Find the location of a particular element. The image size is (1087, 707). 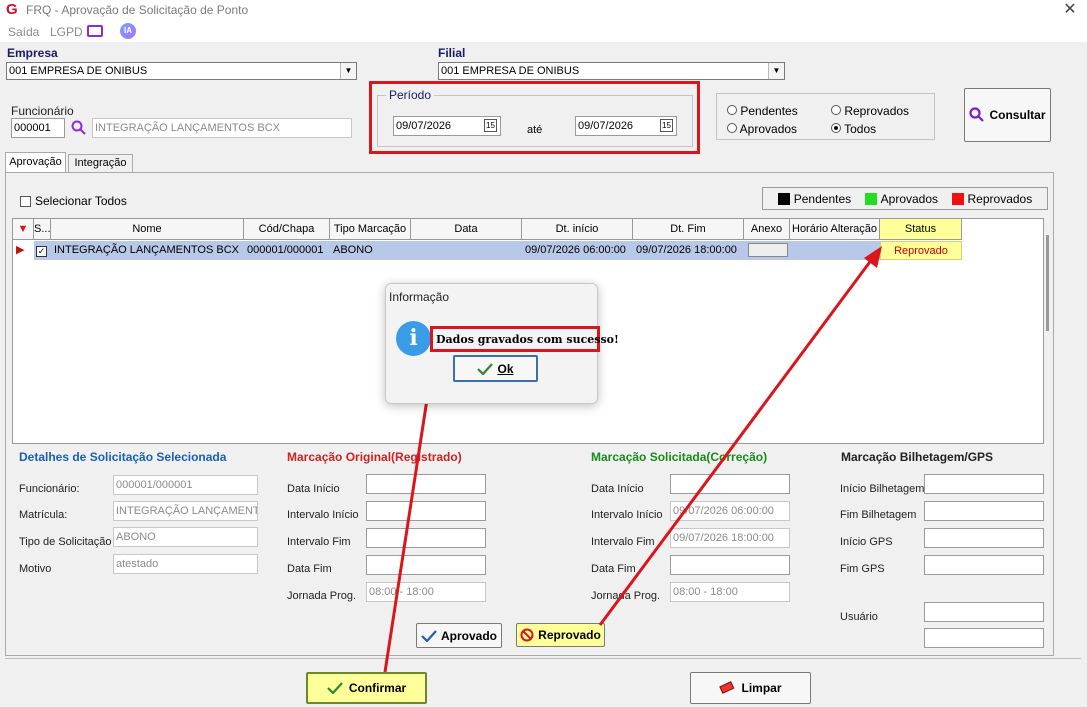

col-header-data: Data is located at coordinates (466, 229).